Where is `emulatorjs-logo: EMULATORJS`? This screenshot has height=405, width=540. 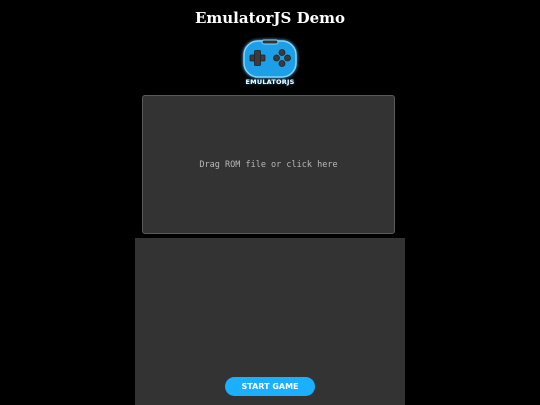 emulatorjs-logo: EMULATORJS is located at coordinates (270, 63).